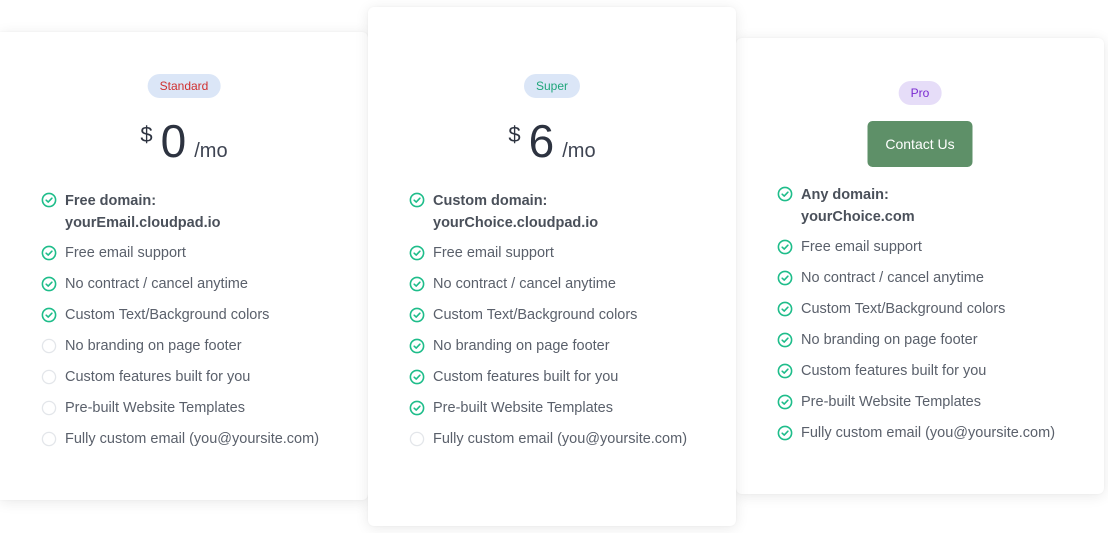  I want to click on plan-badge: Super, so click(552, 86).